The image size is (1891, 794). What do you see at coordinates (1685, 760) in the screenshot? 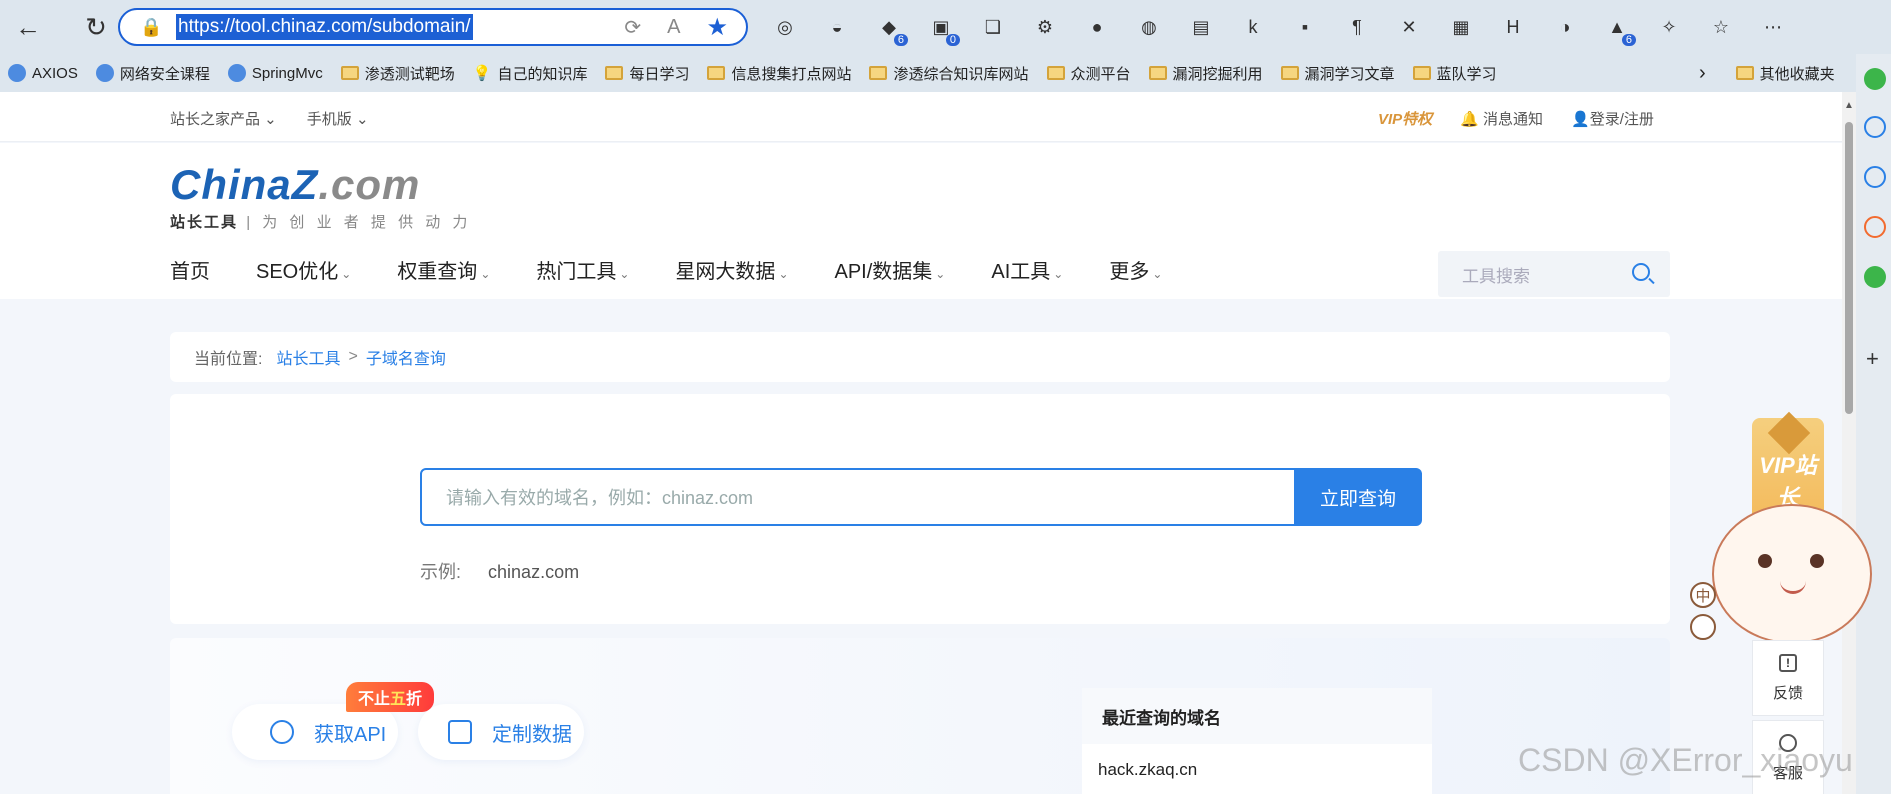
I see `watermark: CSDN @XError_xiaoyu` at bounding box center [1685, 760].